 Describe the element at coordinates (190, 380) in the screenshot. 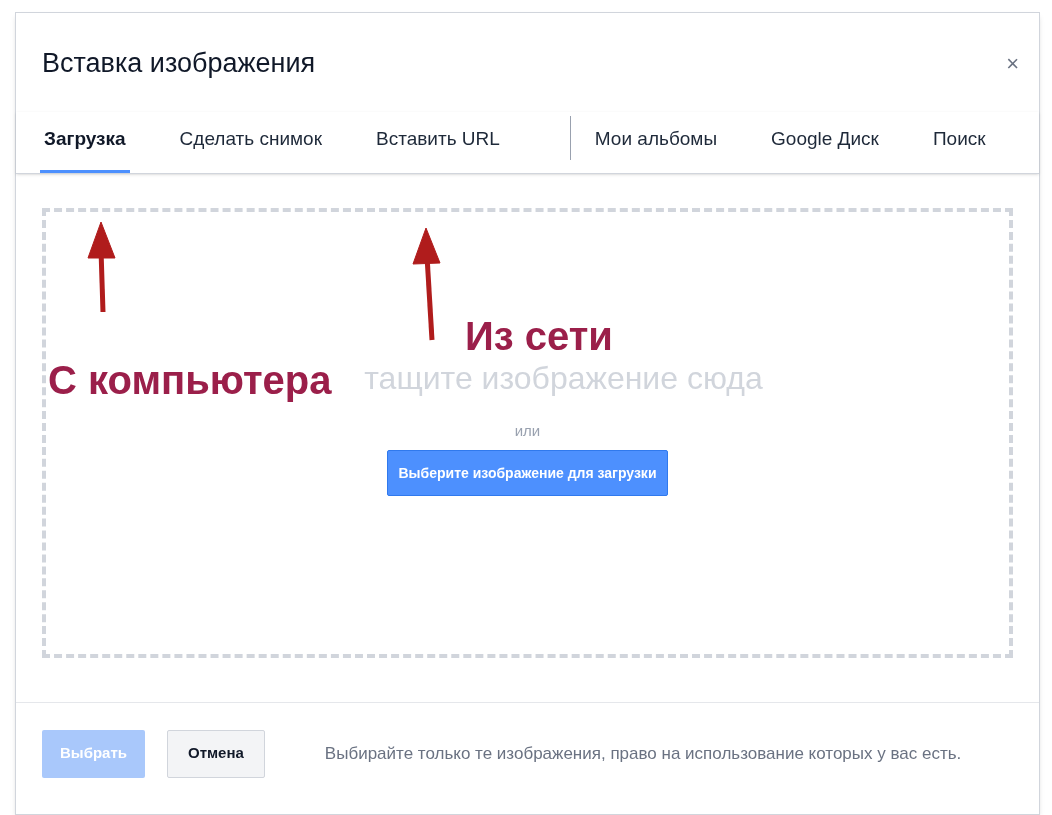

I see `annotation-label: С компьютера` at that location.